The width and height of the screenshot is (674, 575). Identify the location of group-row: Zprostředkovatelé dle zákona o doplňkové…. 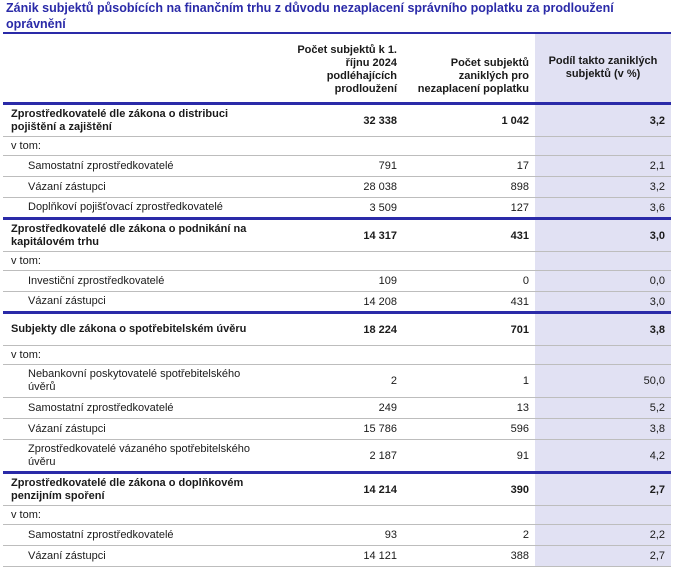
(337, 488).